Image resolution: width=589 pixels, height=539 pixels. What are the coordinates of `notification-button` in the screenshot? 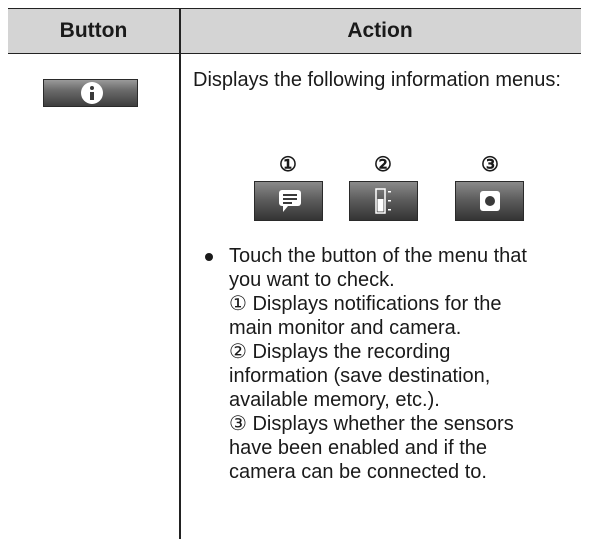 It's located at (288, 201).